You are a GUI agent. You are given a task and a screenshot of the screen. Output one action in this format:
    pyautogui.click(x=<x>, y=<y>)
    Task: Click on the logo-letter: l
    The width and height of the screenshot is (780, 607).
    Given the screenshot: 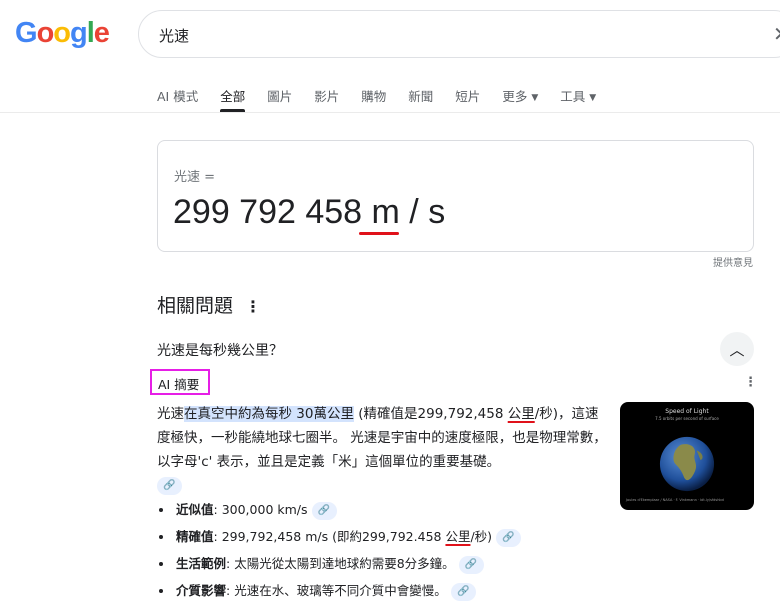 What is the action you would take?
    pyautogui.click(x=90, y=33)
    